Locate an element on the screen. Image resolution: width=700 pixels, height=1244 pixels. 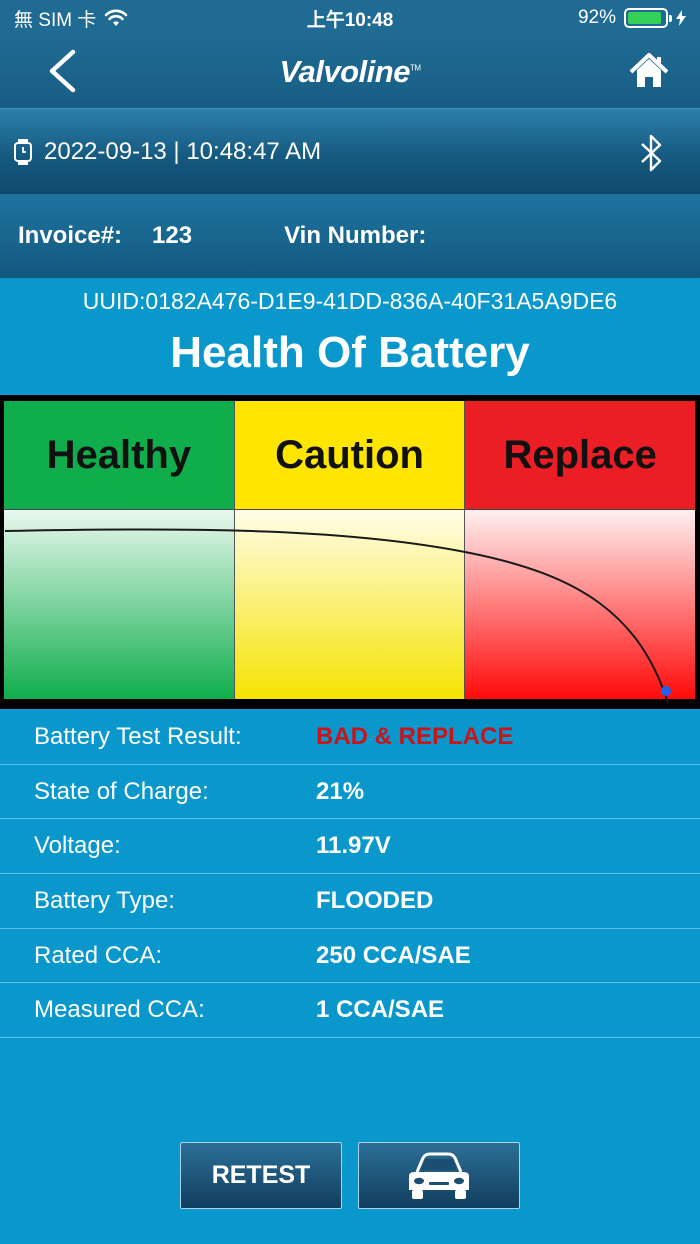
status-bar: 無 SIM 卡 上午10:48 92% is located at coordinates (350, 18).